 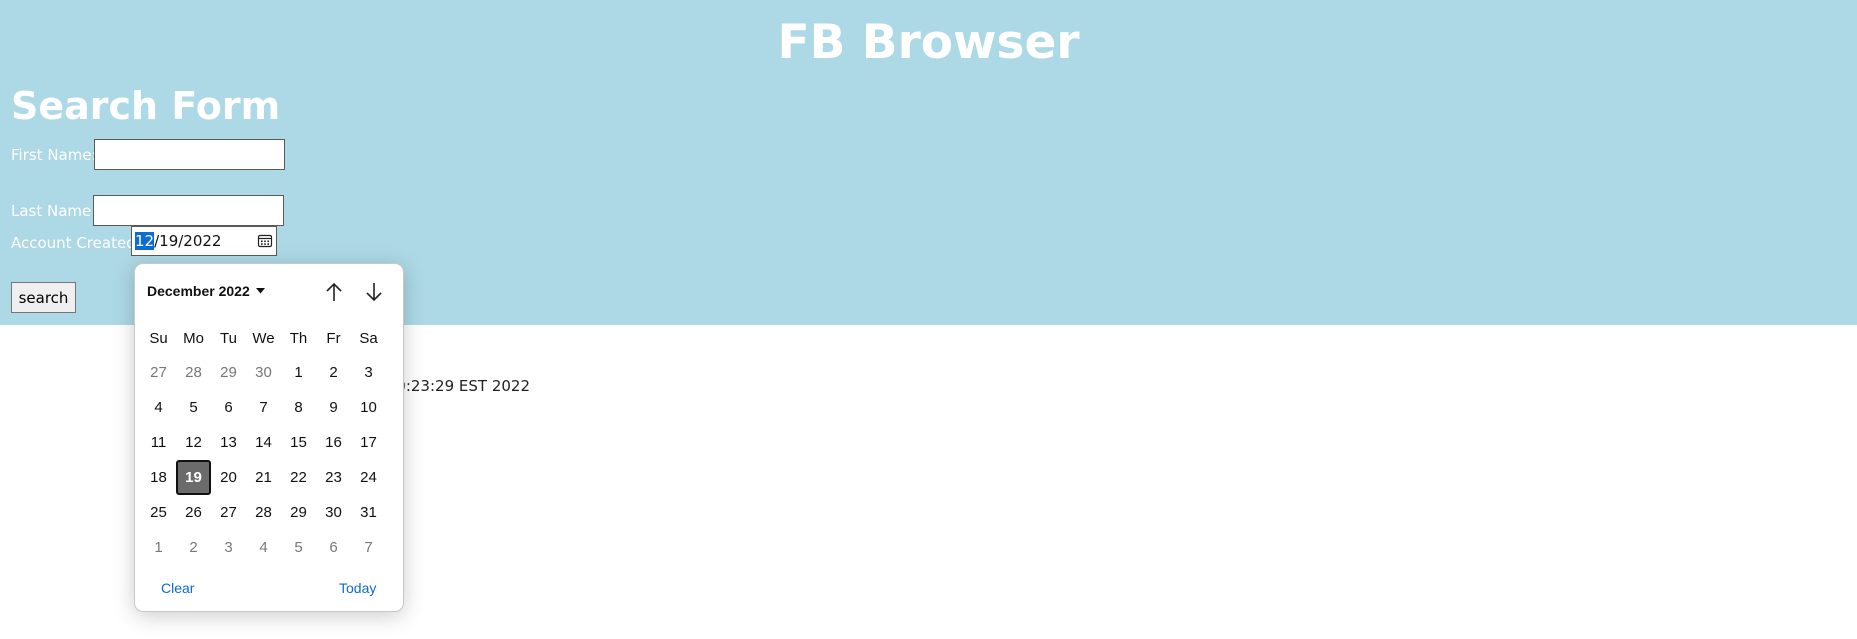 What do you see at coordinates (193, 338) in the screenshot?
I see `weekday-label: Mo` at bounding box center [193, 338].